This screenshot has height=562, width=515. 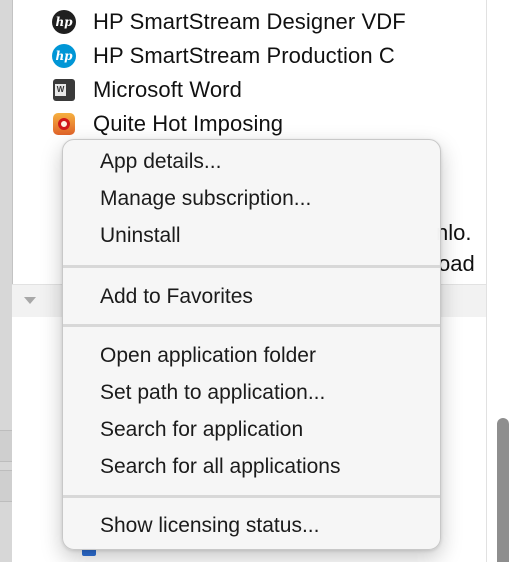 What do you see at coordinates (503, 490) in the screenshot?
I see `scrollbar-thumb` at bounding box center [503, 490].